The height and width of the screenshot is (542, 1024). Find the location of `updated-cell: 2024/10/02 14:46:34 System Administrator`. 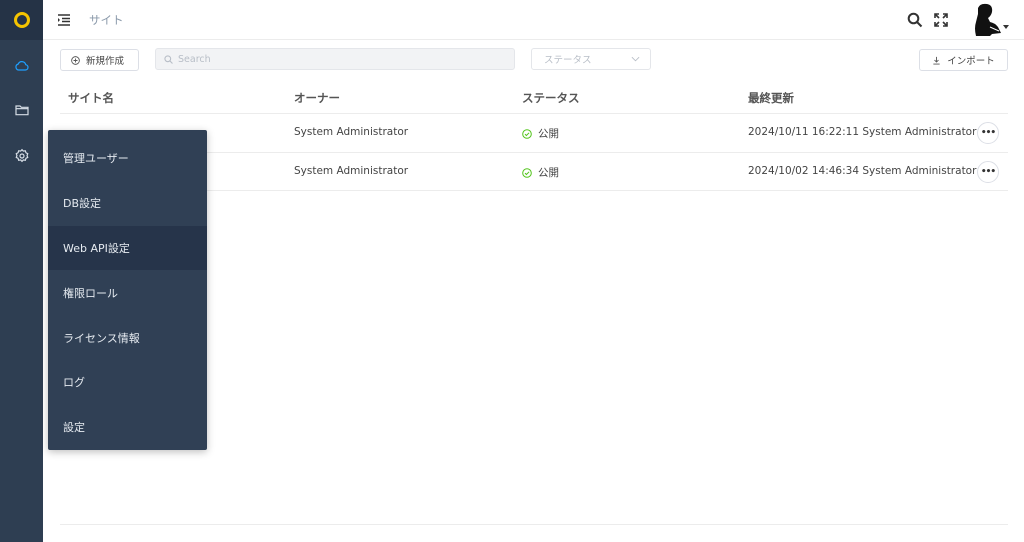

updated-cell: 2024/10/02 14:46:34 System Administrator is located at coordinates (862, 171).